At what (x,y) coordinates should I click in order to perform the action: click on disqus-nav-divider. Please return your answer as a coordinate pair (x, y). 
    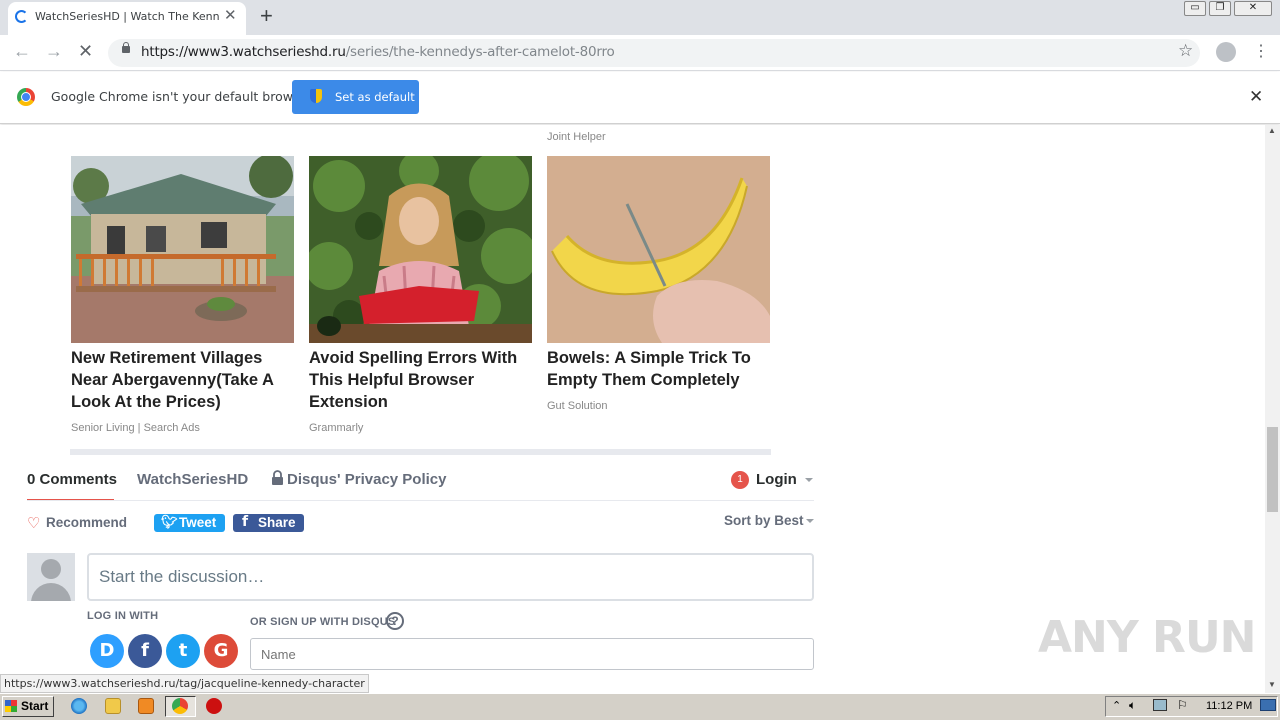
    Looking at the image, I should click on (420, 500).